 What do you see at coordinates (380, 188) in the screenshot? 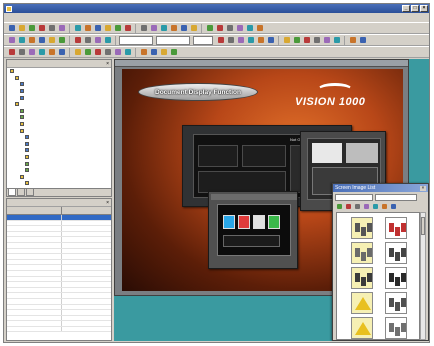
I see `palette-title-bar: Screen Image List ×` at bounding box center [380, 188].